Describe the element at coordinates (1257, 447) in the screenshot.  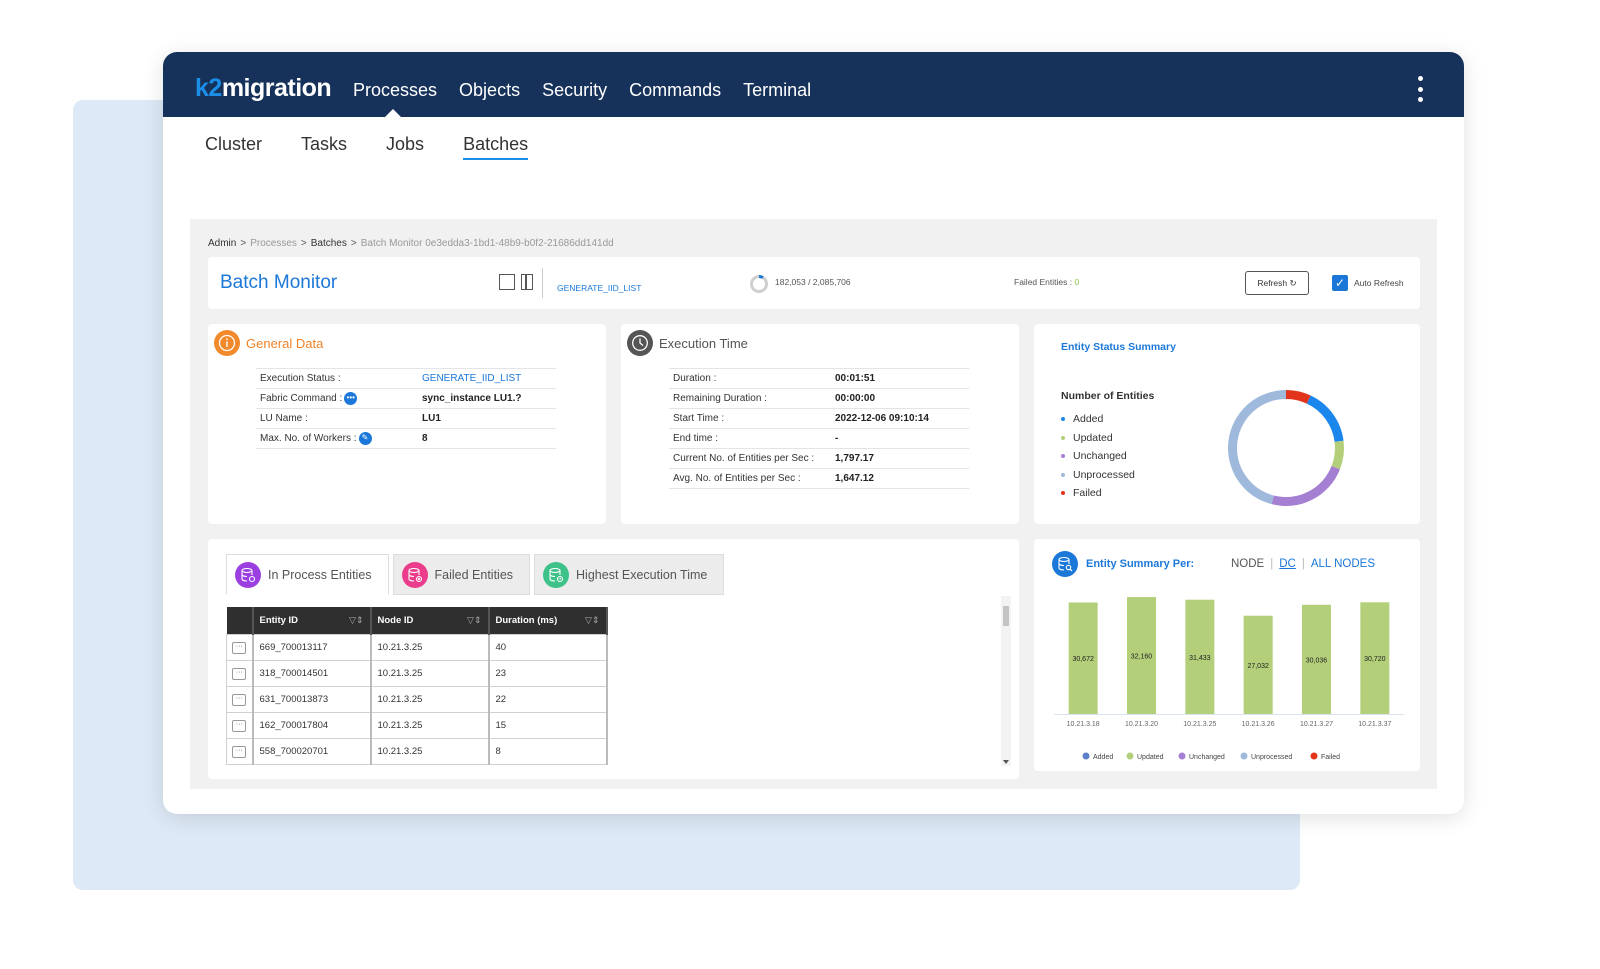
I see `donut-slice-unprocessed` at that location.